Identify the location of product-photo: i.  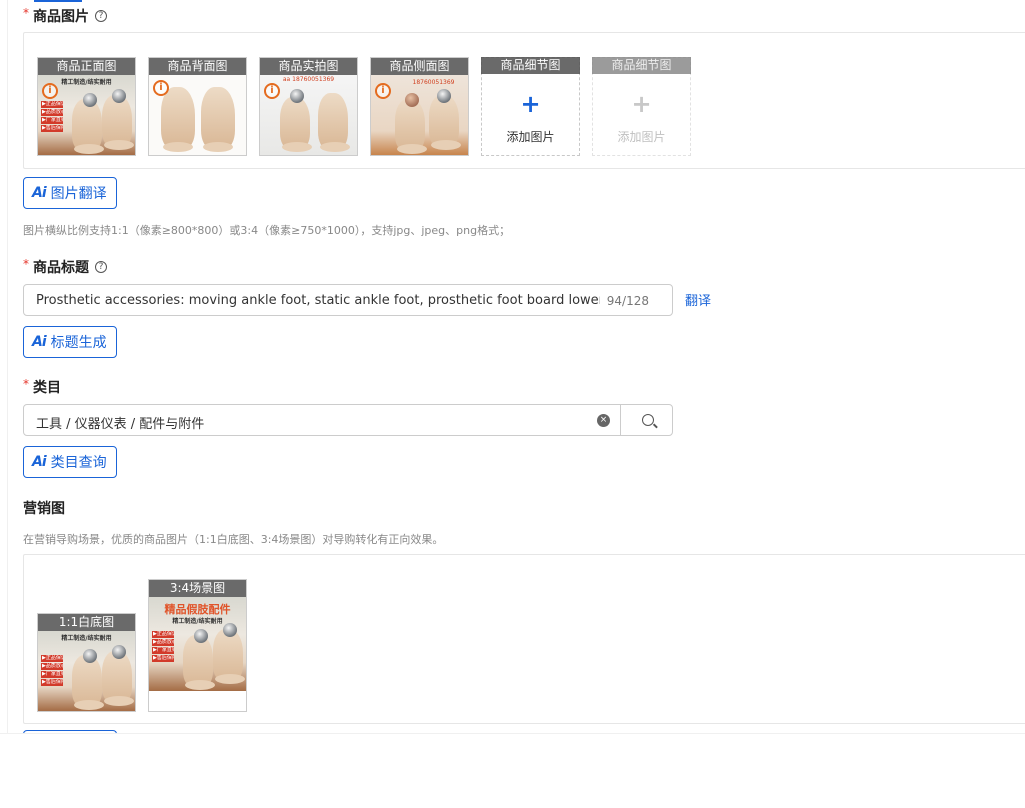
(197, 115).